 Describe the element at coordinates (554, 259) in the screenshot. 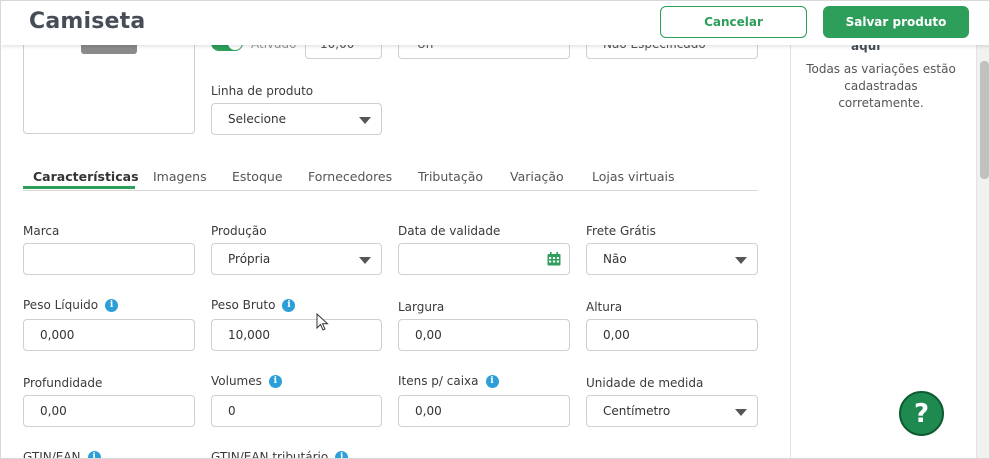

I see `calendar-icon` at that location.